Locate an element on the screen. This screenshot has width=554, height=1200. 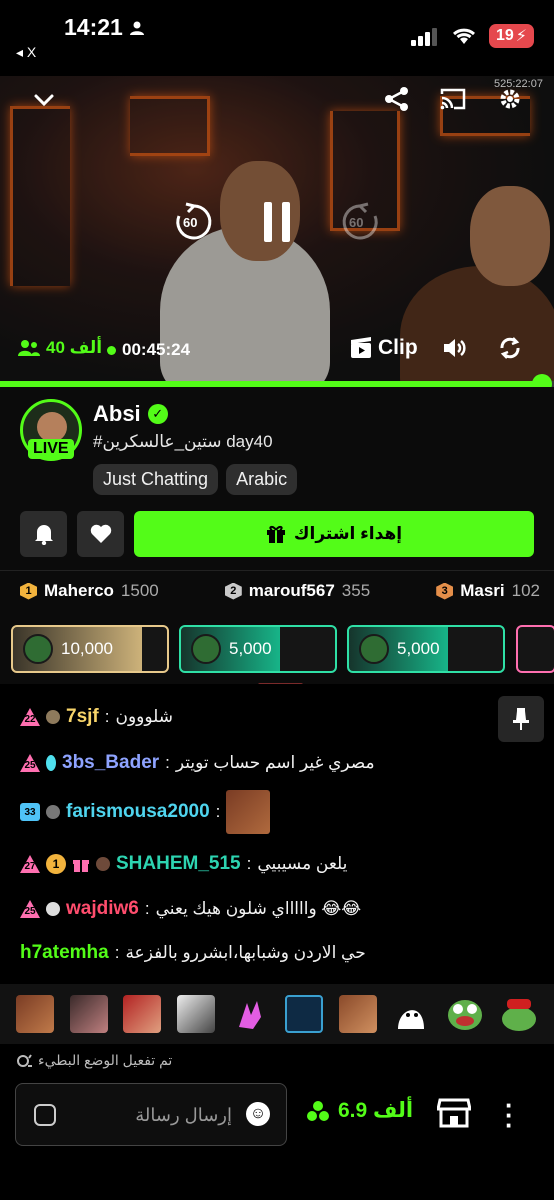
gift-leaderboard: 1 Maherco 1500 2 marouf567 355 3 Masri 102 is located at coordinates (280, 591).